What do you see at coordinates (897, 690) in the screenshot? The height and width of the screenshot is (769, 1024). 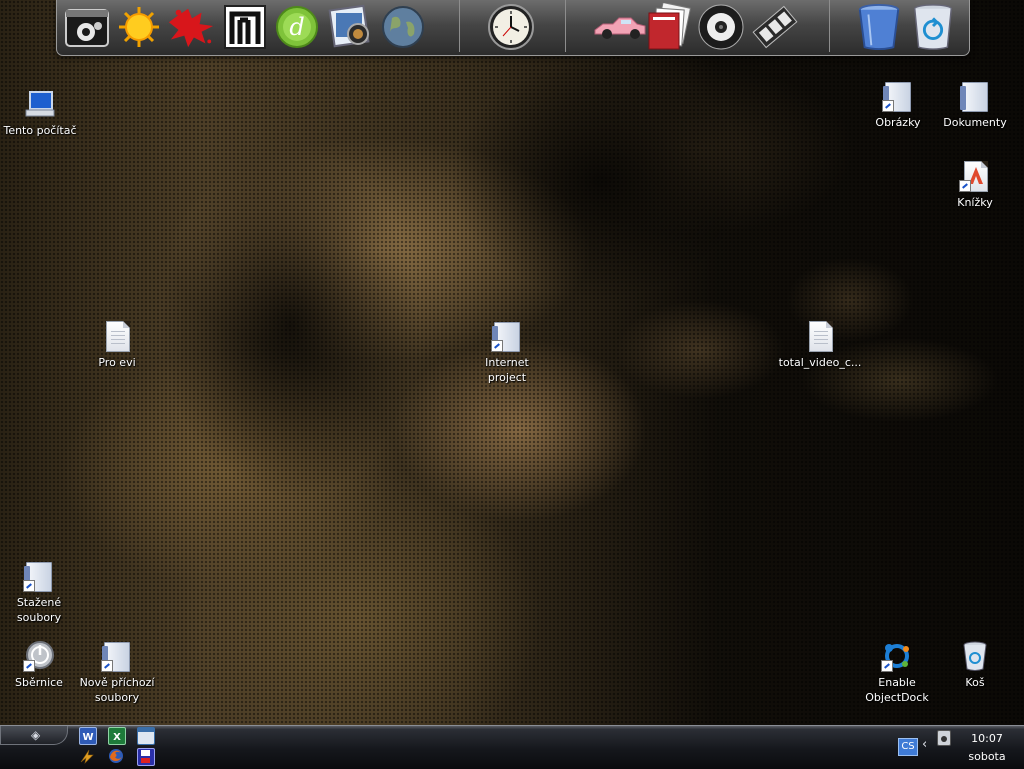 I see `desktop-icon-label: Enable ObjectDock` at bounding box center [897, 690].